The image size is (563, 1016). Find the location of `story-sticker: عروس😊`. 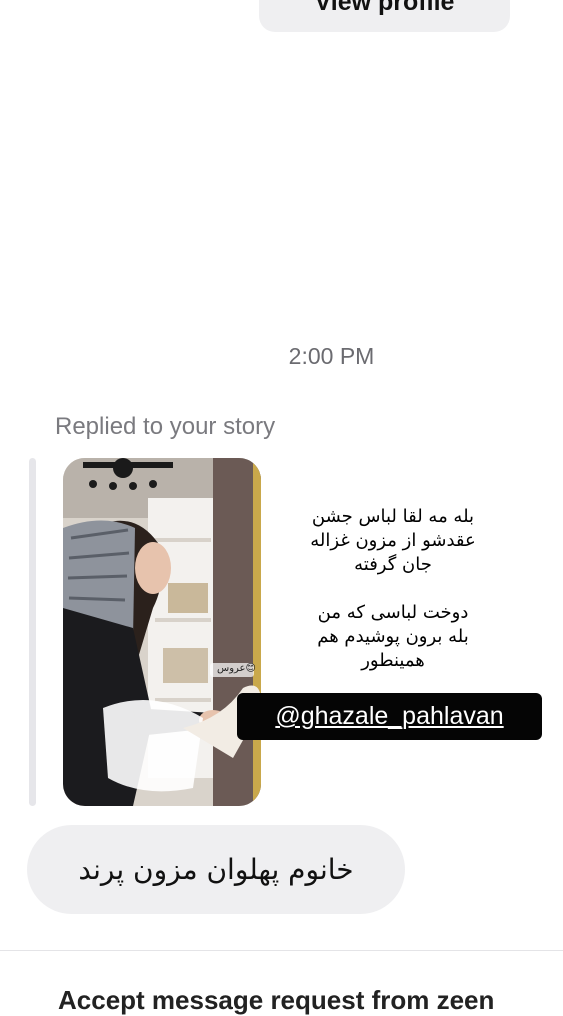

story-sticker: عروس😊 is located at coordinates (236, 668).